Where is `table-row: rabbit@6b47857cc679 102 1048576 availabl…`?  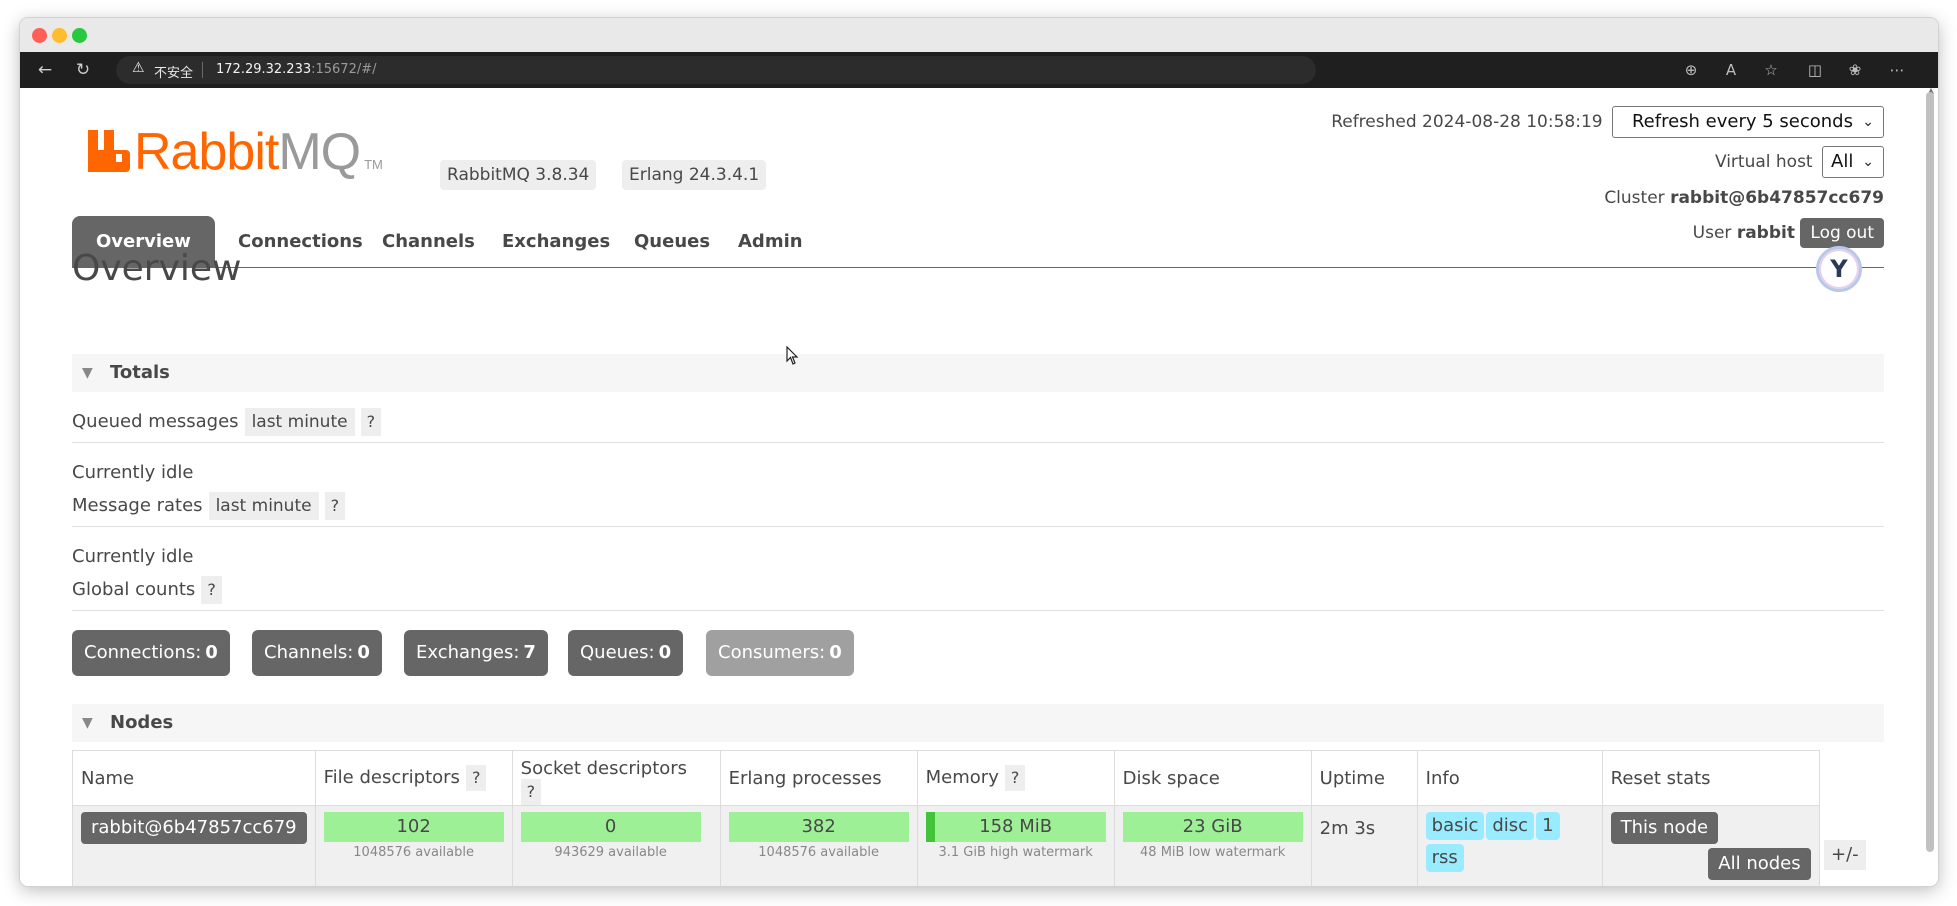 table-row: rabbit@6b47857cc679 102 1048576 availabl… is located at coordinates (946, 845).